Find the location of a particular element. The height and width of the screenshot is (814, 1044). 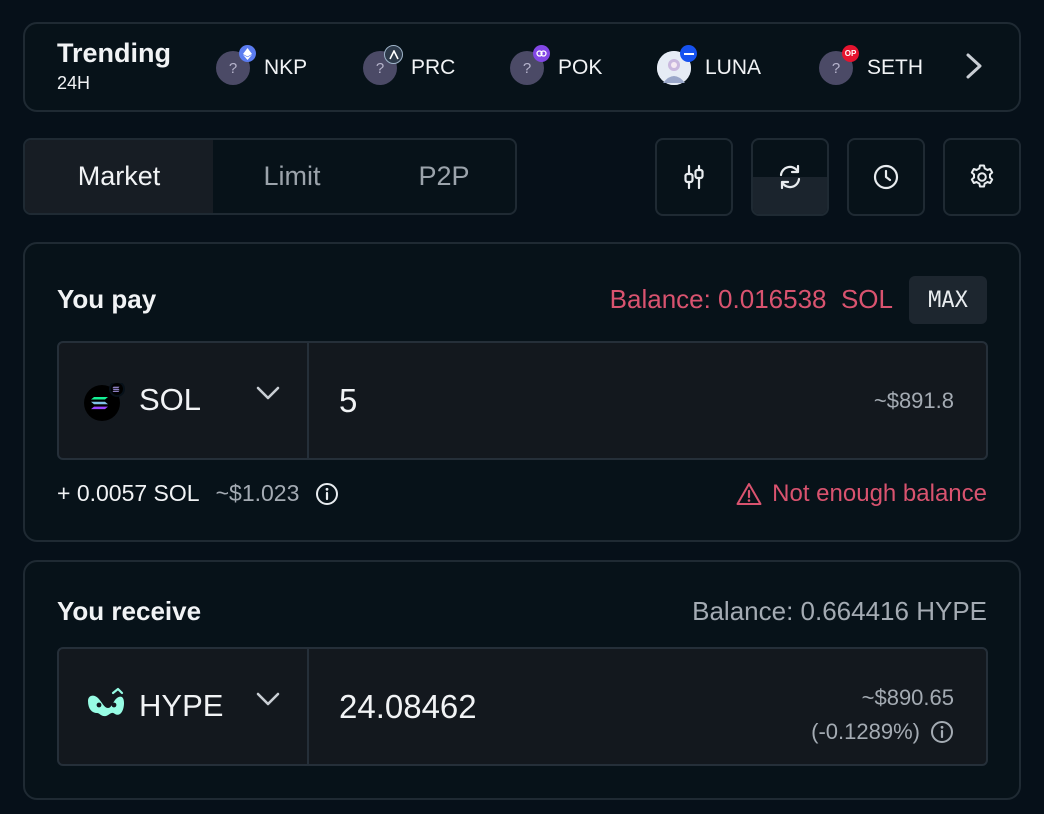

pay-balance-symbol: SOL is located at coordinates (866, 299).